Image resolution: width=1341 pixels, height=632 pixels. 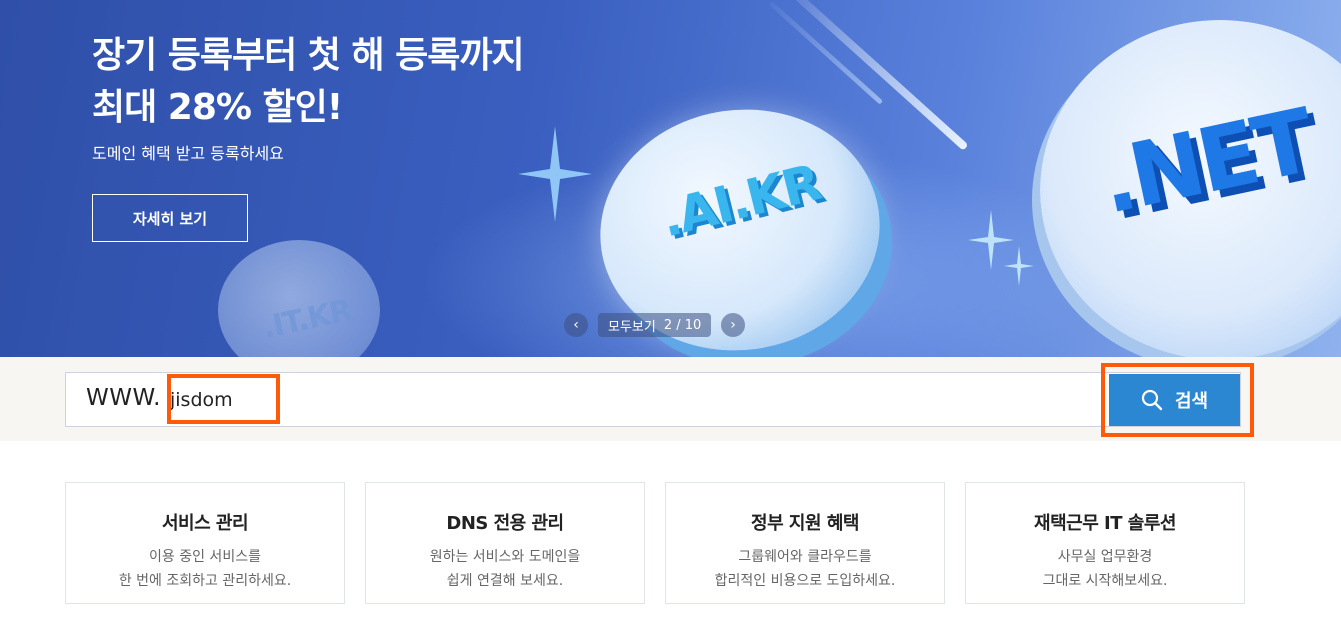 I want to click on card-desc-line: 그룹웨어와 클라우드를, so click(x=805, y=557).